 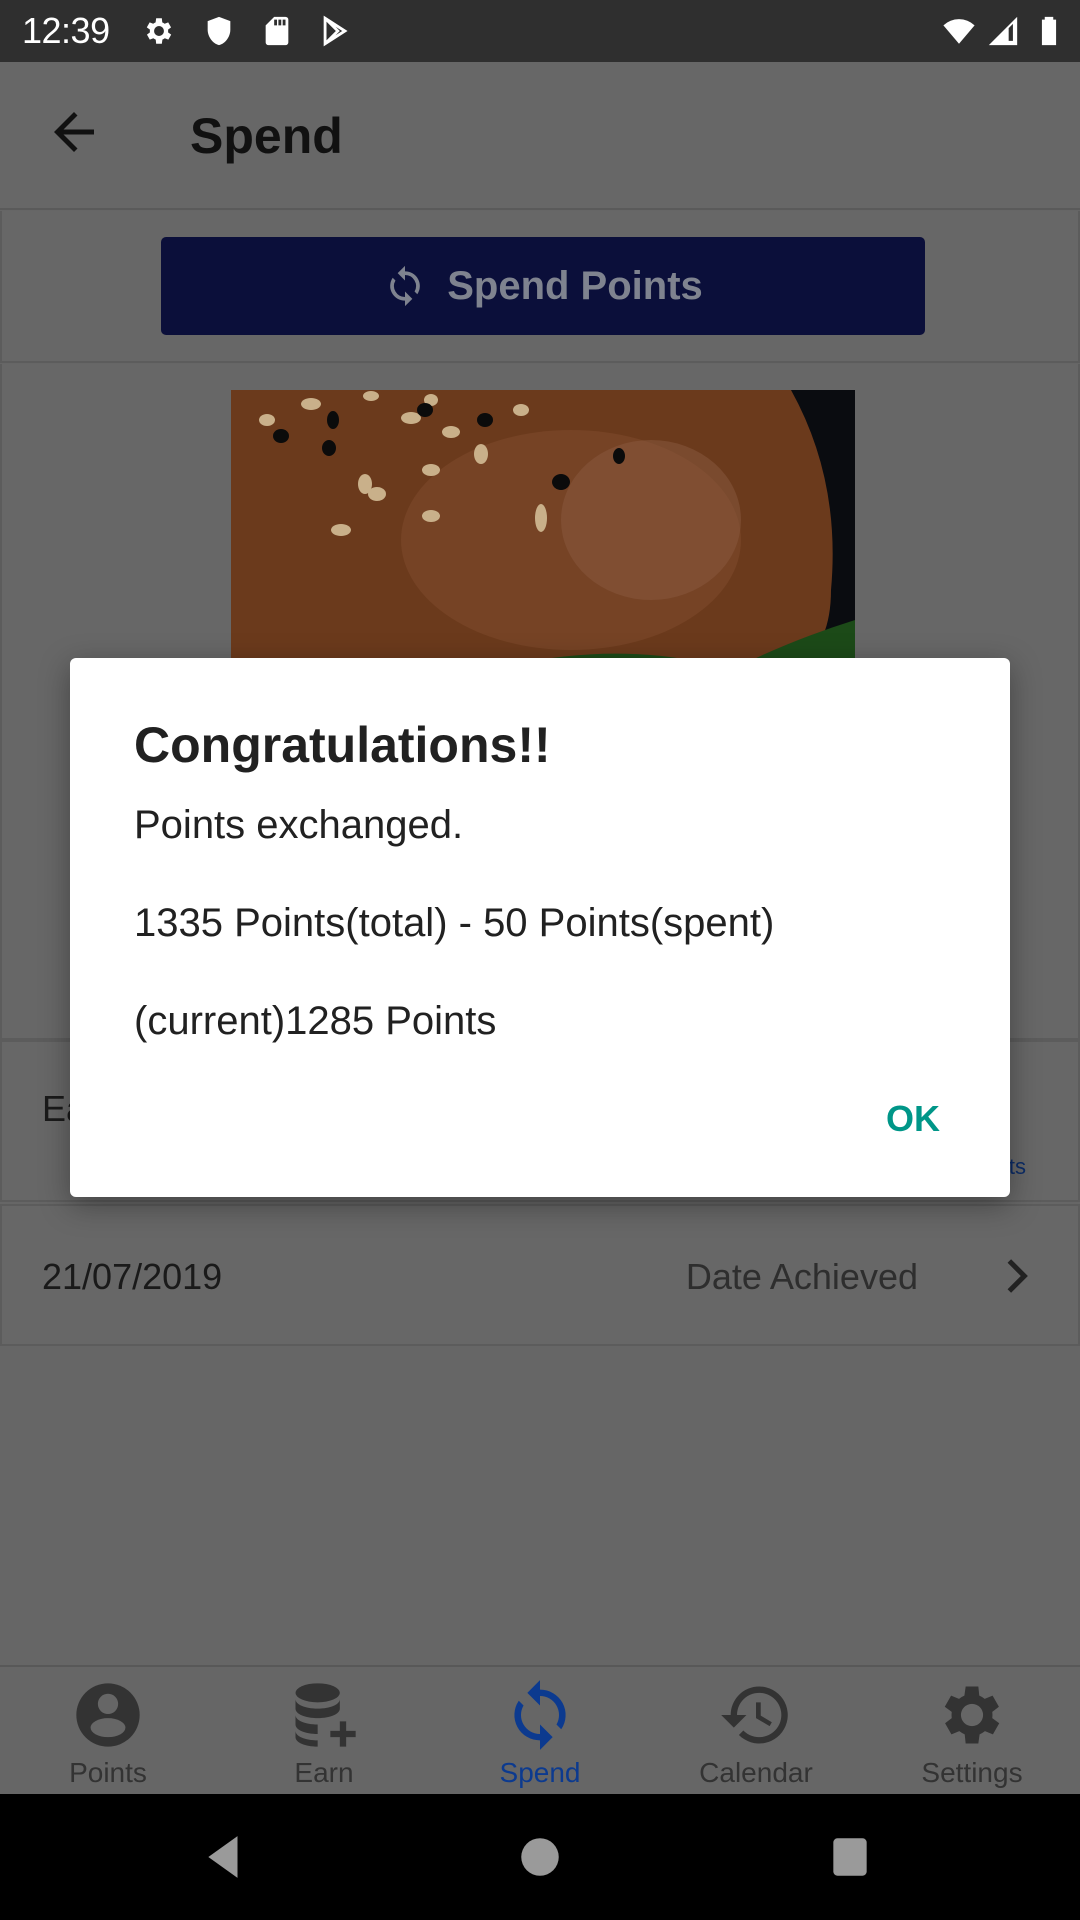 I want to click on status-time: 12:39, so click(x=66, y=30).